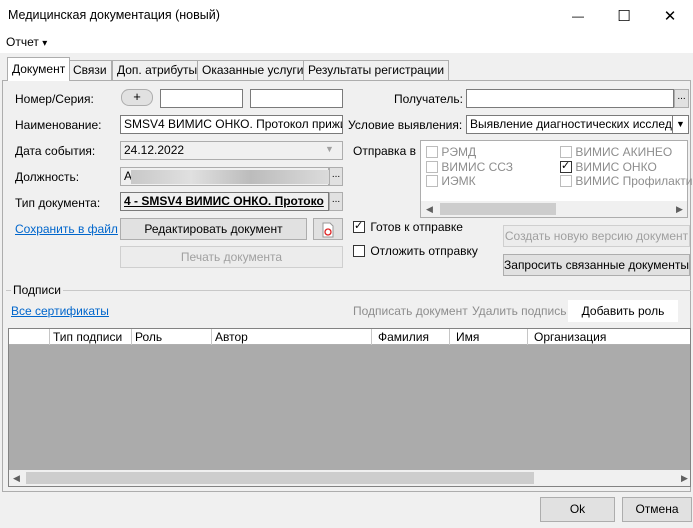 The height and width of the screenshot is (528, 693). What do you see at coordinates (376, 70) in the screenshot?
I see `tab-registration-results: Результаты регистрации` at bounding box center [376, 70].